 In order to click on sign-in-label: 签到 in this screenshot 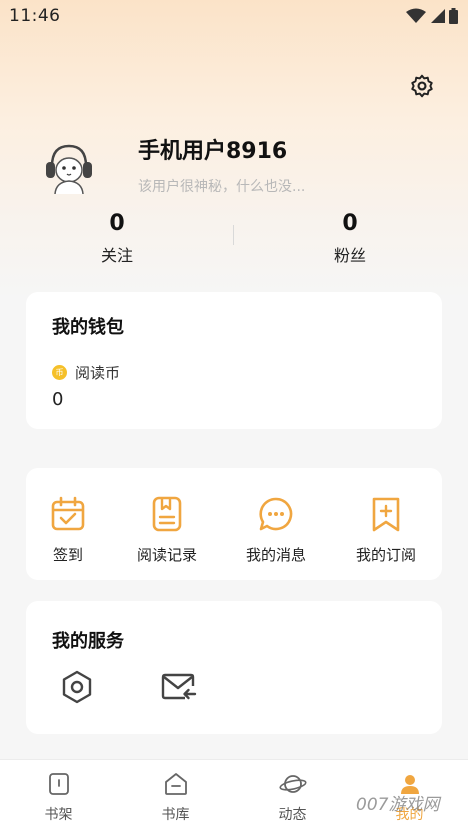, I will do `click(67, 555)`.